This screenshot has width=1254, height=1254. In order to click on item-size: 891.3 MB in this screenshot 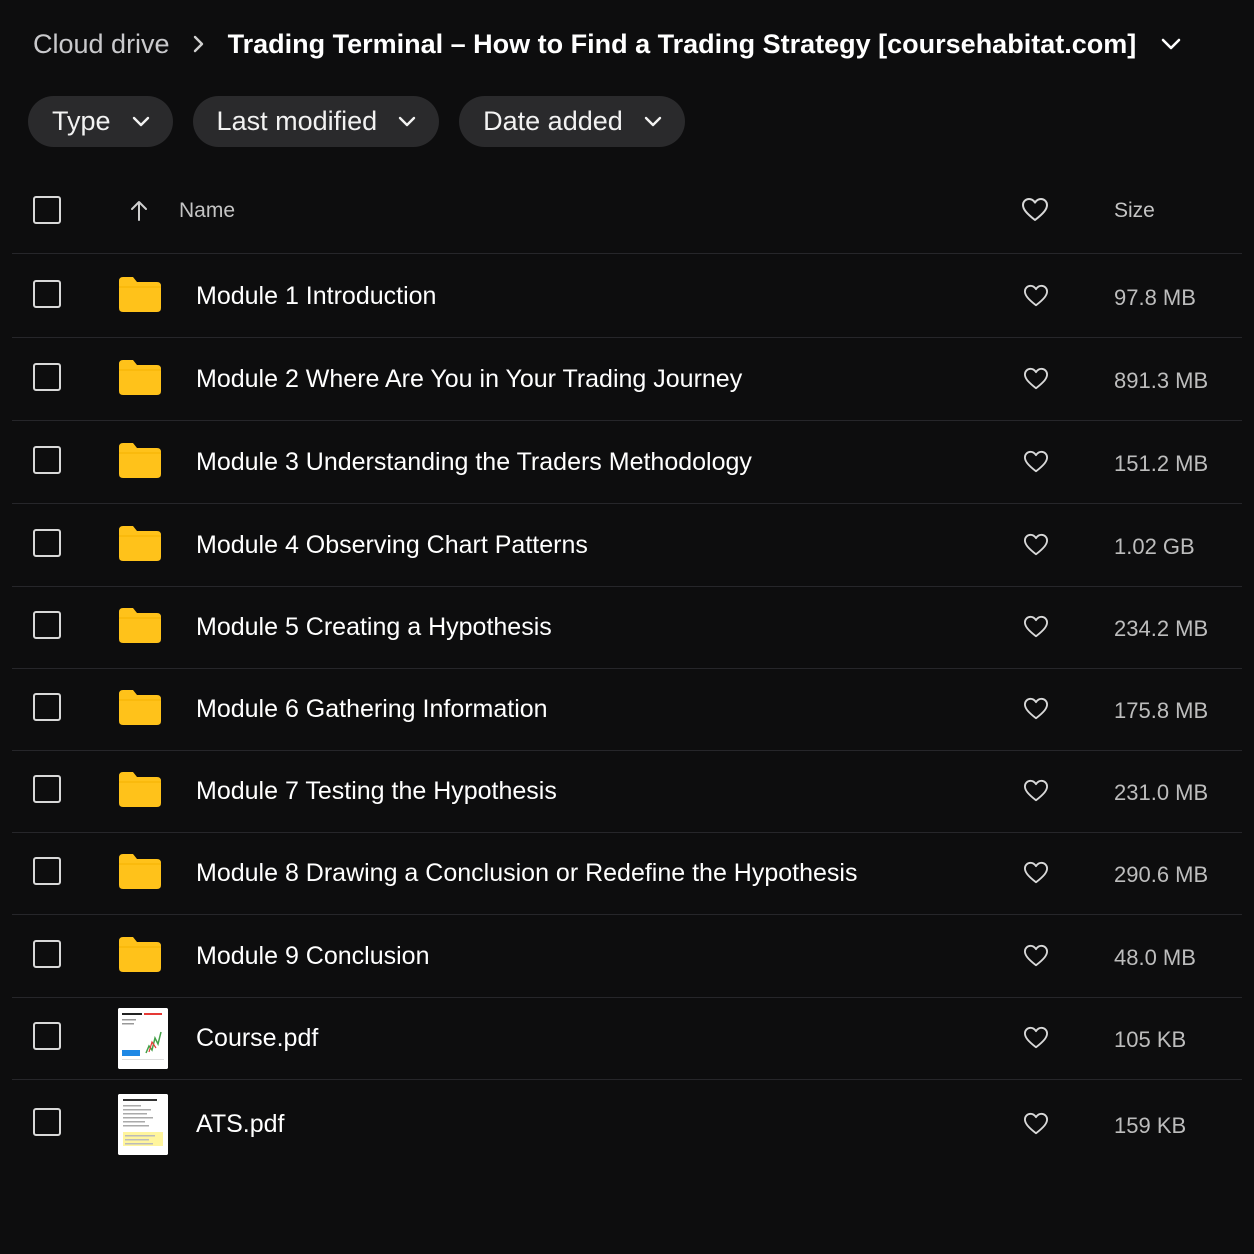, I will do `click(1161, 380)`.